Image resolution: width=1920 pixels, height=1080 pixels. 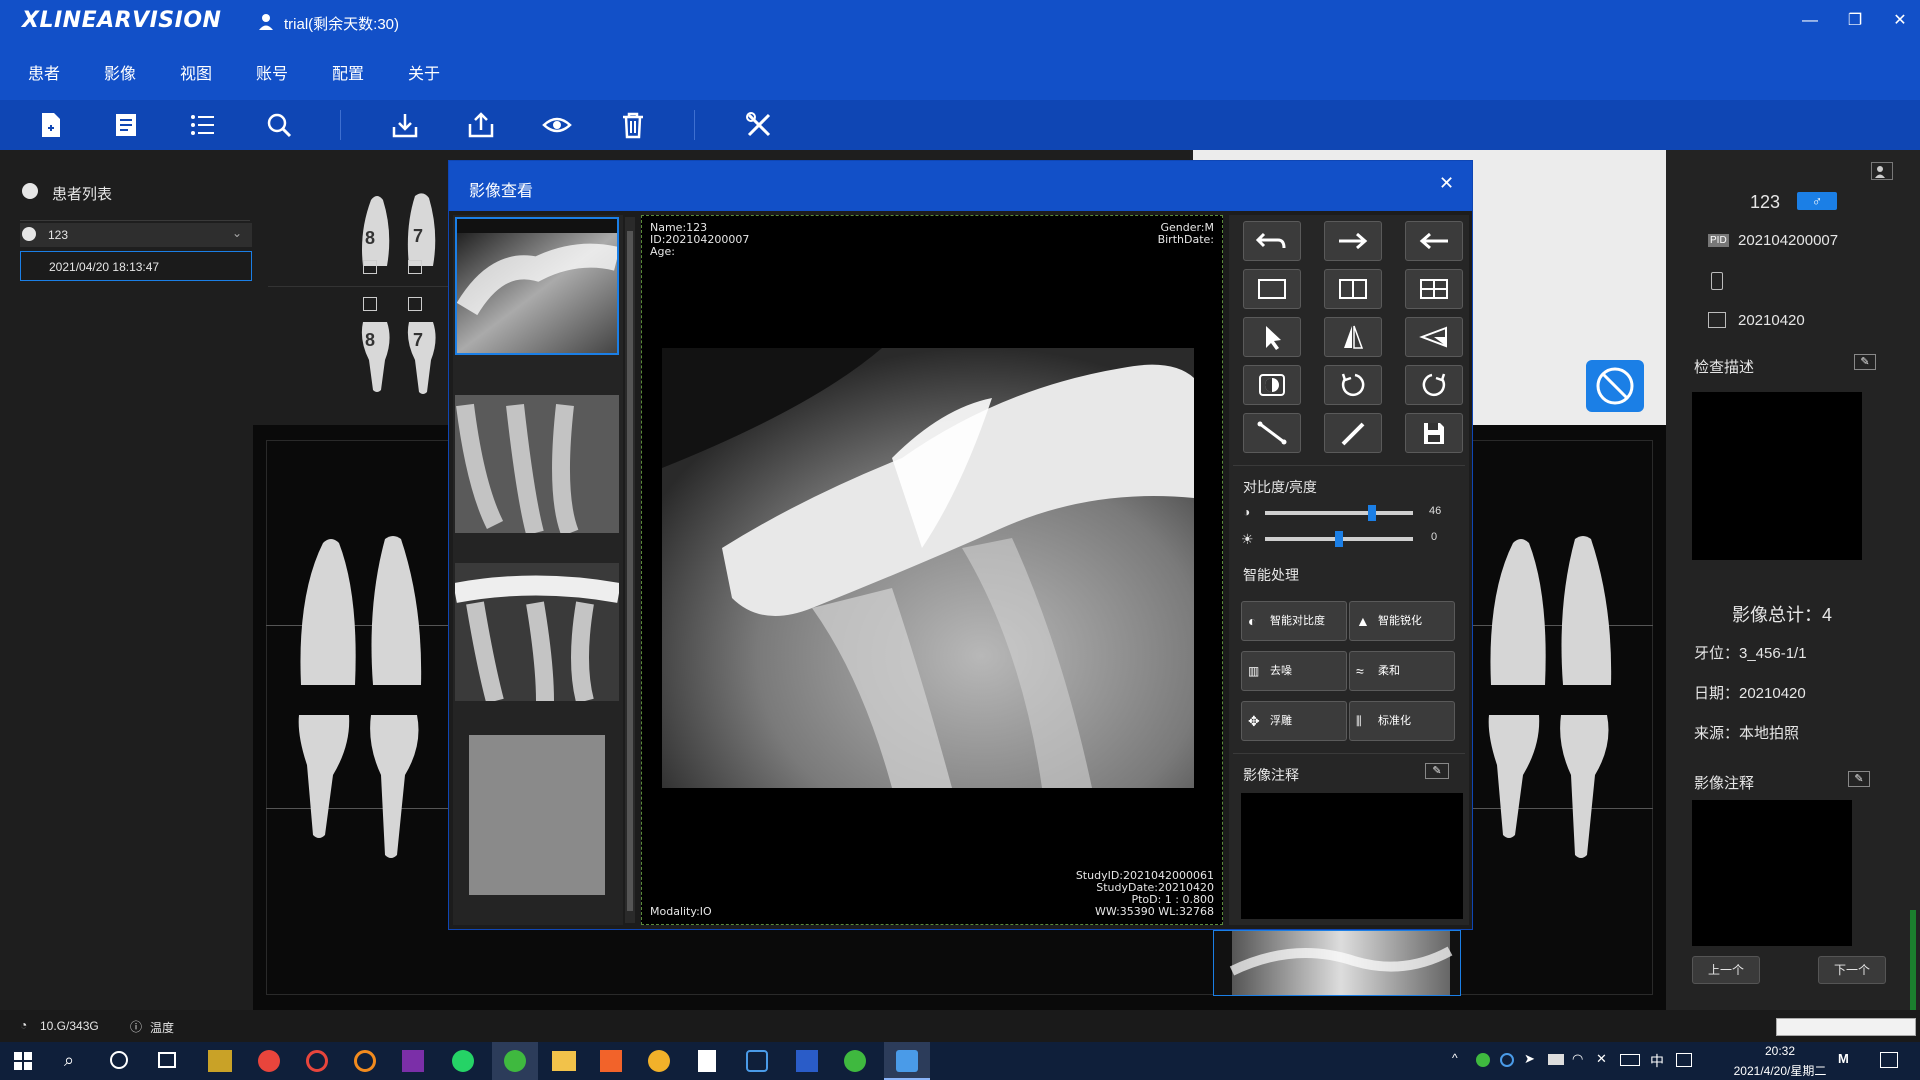 What do you see at coordinates (1577, 1059) in the screenshot?
I see `wifi-icon: ◠` at bounding box center [1577, 1059].